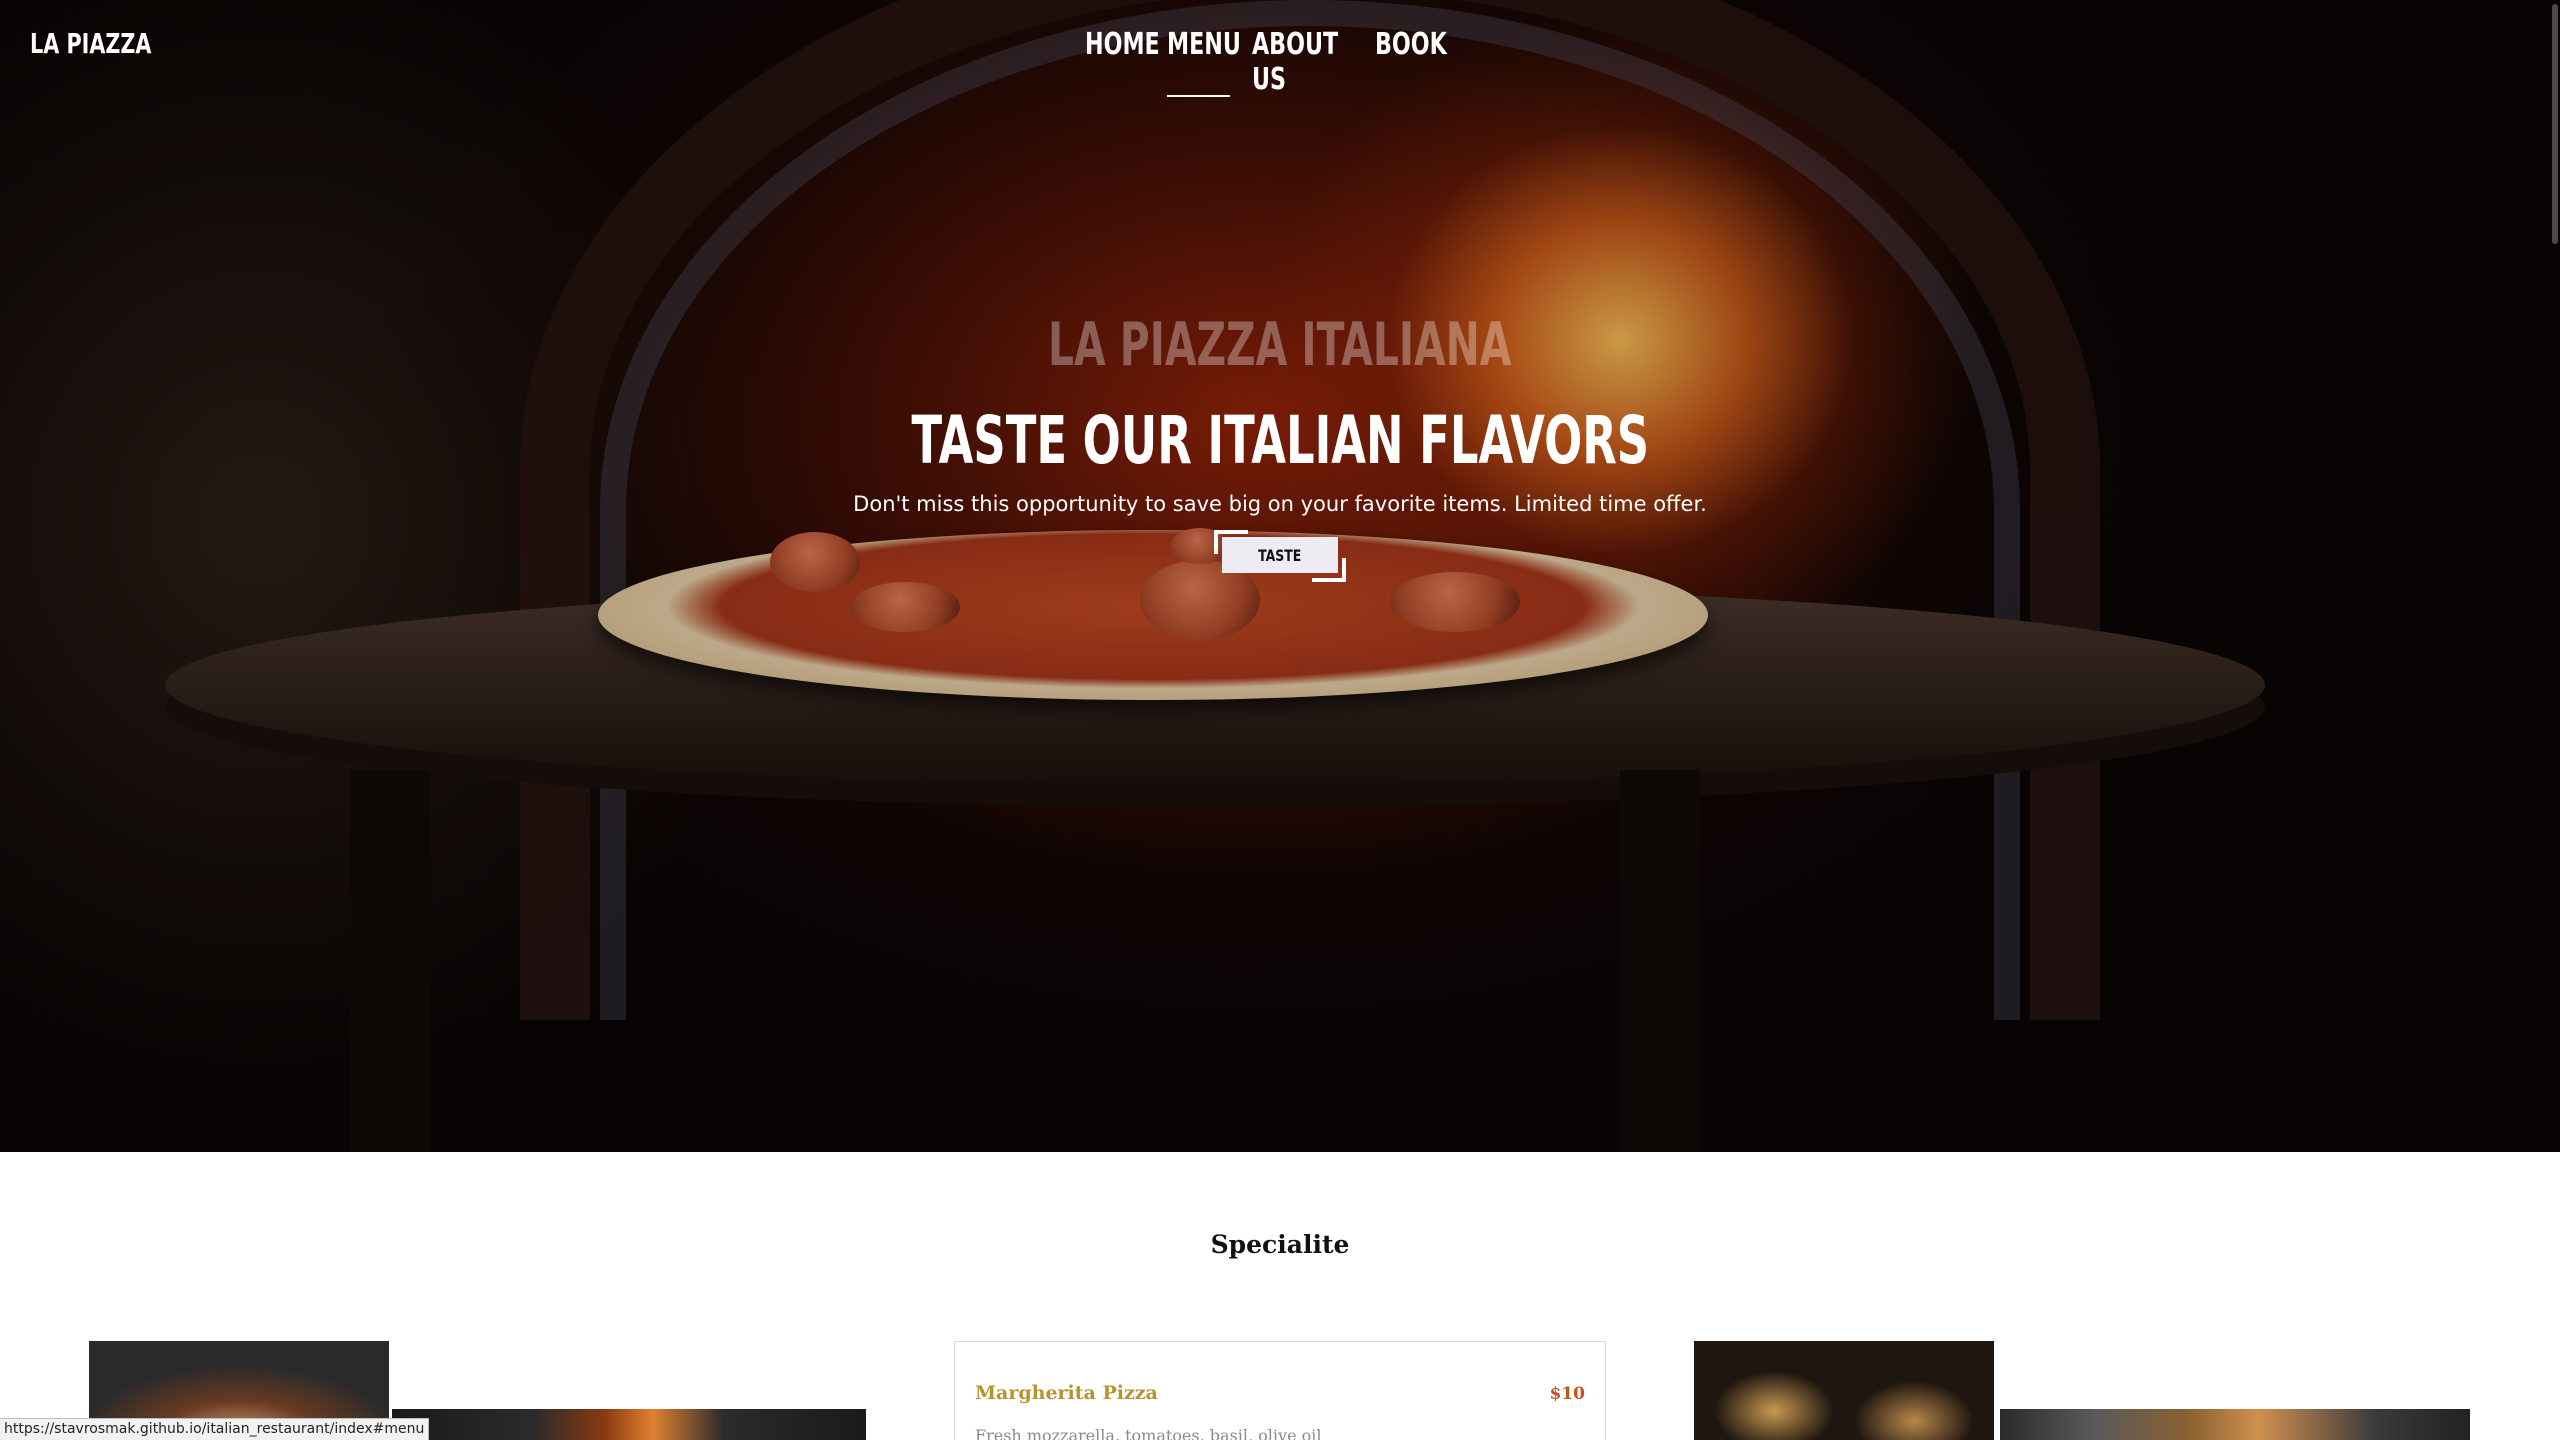  What do you see at coordinates (1204, 62) in the screenshot?
I see `nav-link-menu: MENU` at bounding box center [1204, 62].